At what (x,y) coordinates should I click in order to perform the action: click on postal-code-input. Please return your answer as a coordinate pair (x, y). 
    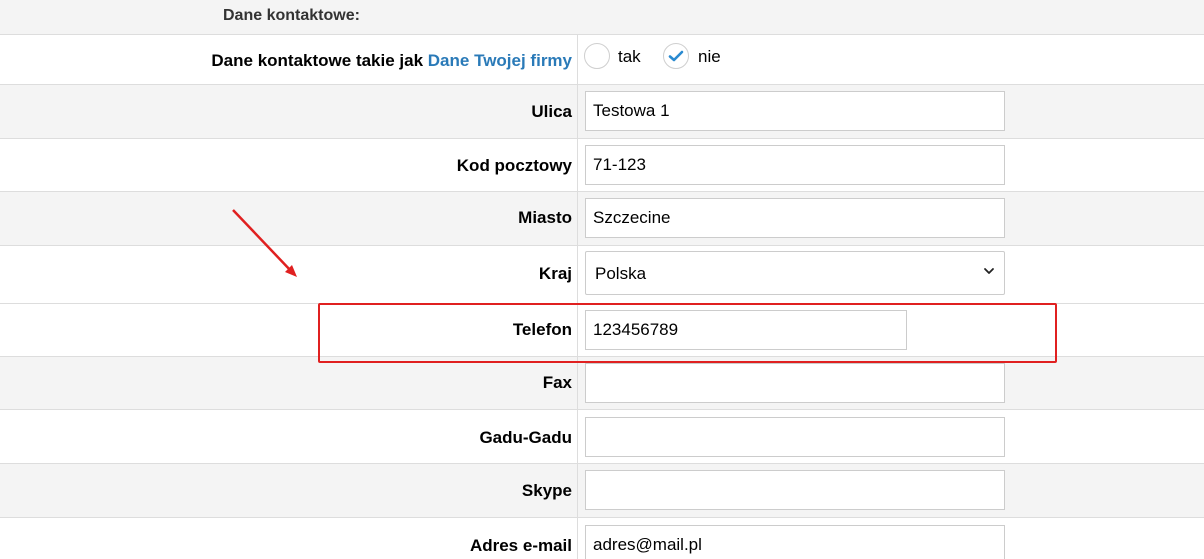
    Looking at the image, I should click on (795, 165).